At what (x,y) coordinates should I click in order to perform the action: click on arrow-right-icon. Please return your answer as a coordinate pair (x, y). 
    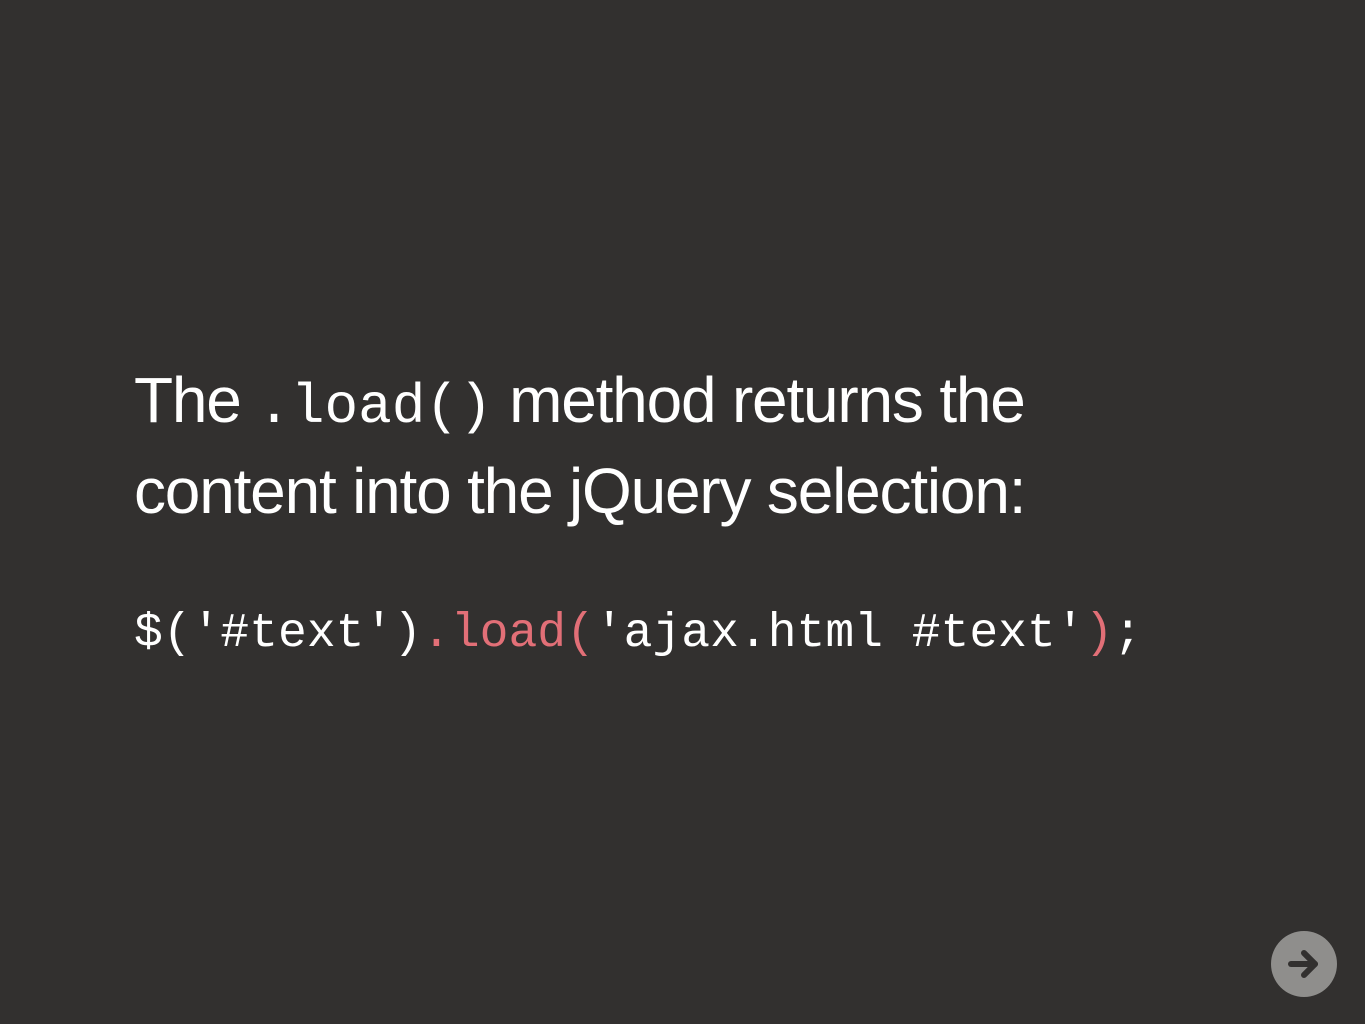
    Looking at the image, I should click on (1303, 964).